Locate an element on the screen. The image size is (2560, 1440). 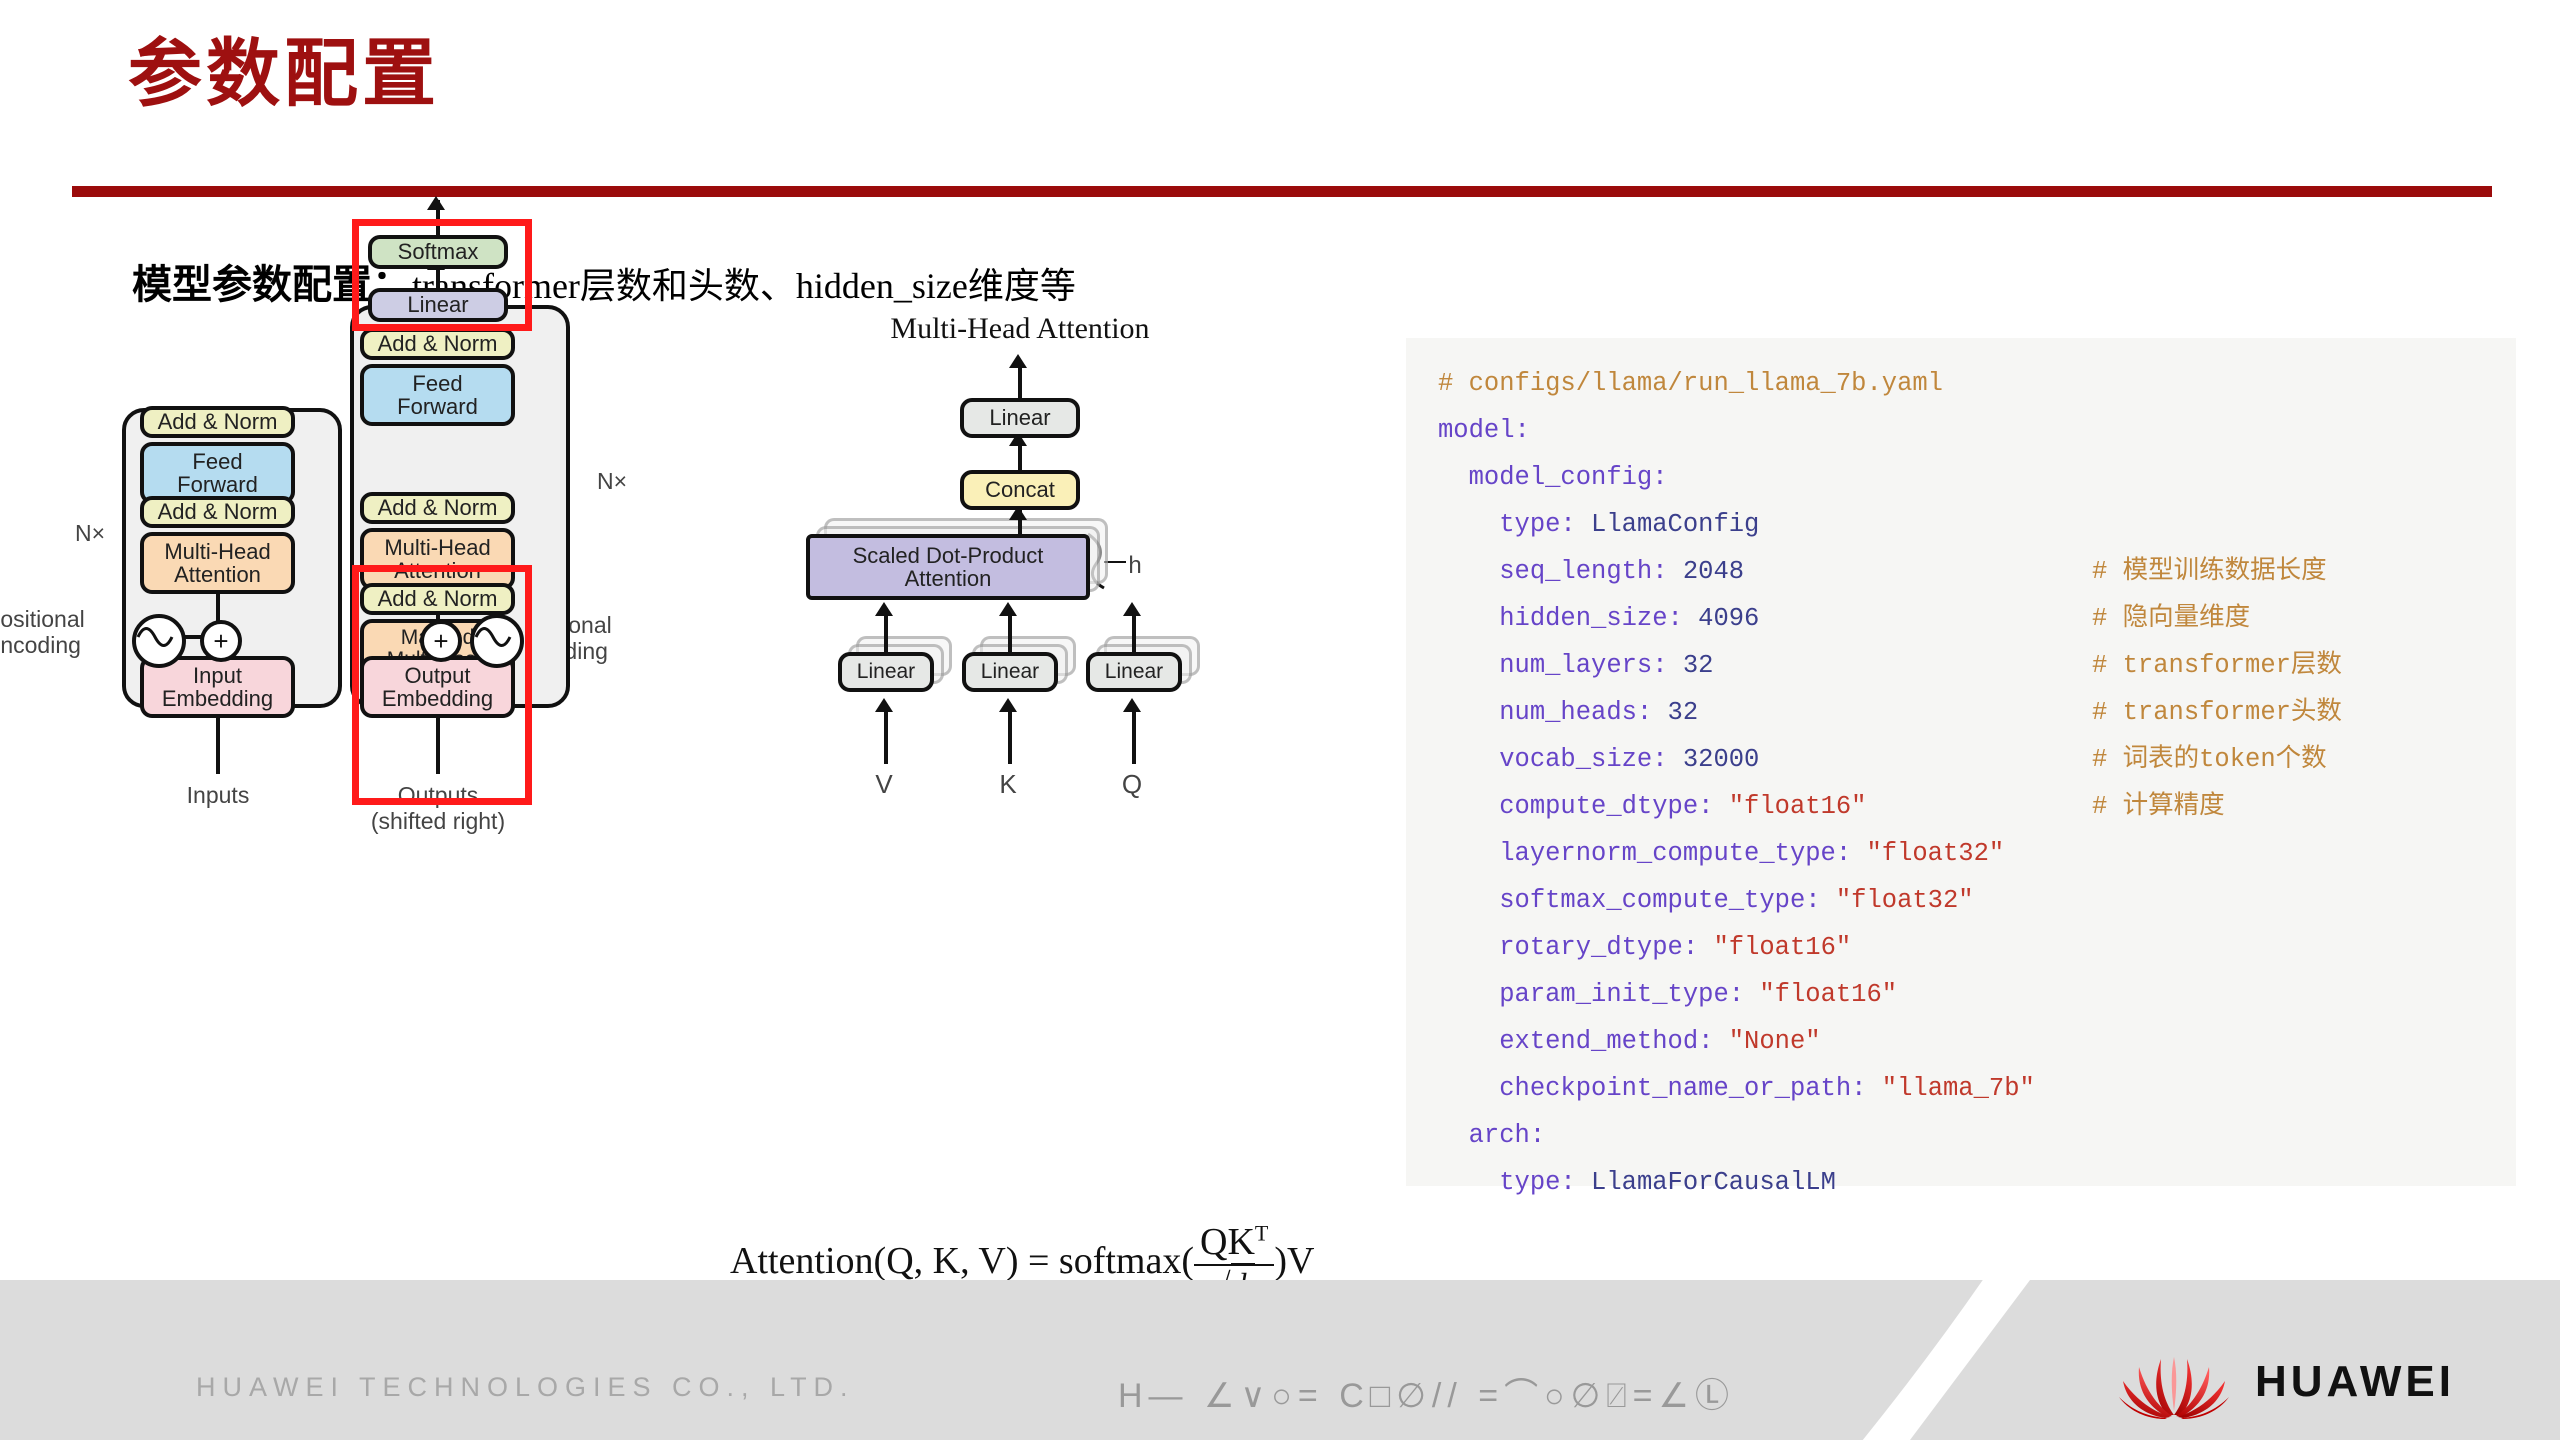
code-line-text: seq_length: 2048 is located at coordinates (1575, 571).